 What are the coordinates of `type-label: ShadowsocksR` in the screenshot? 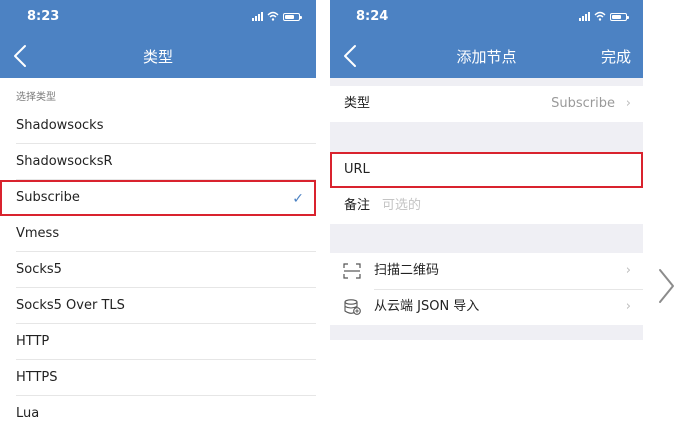 It's located at (64, 161).